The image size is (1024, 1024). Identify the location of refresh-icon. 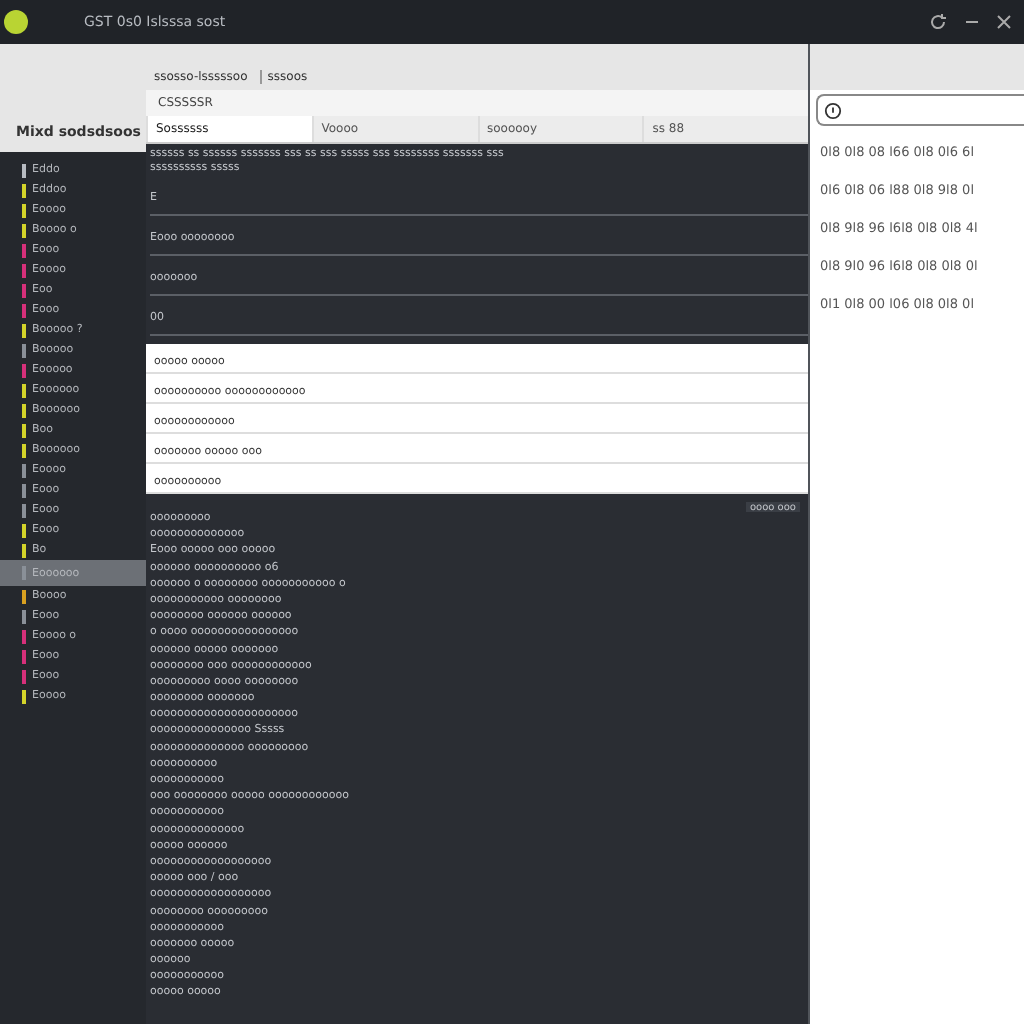
(938, 22).